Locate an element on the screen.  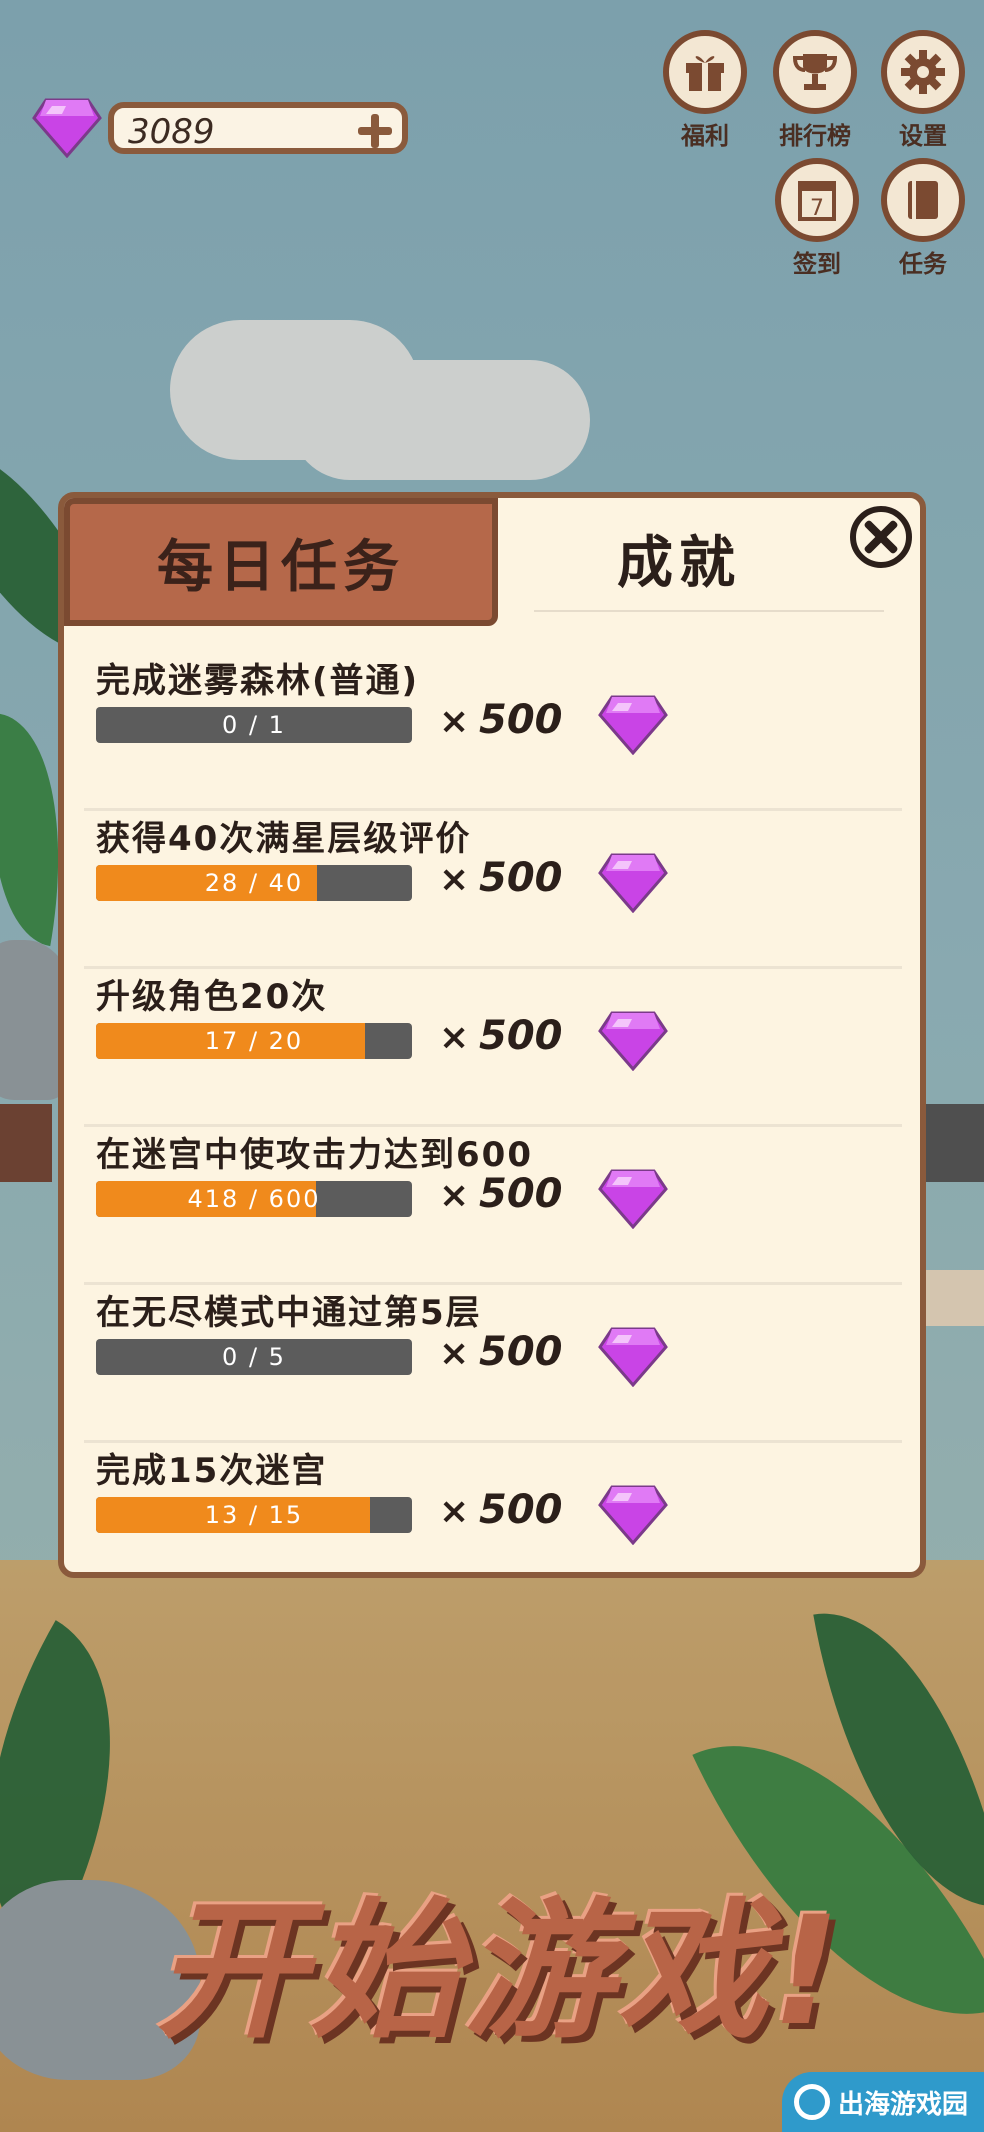
task-item: 完成迷雾森林(普通) 0 / 1 × 500 is located at coordinates (493, 732).